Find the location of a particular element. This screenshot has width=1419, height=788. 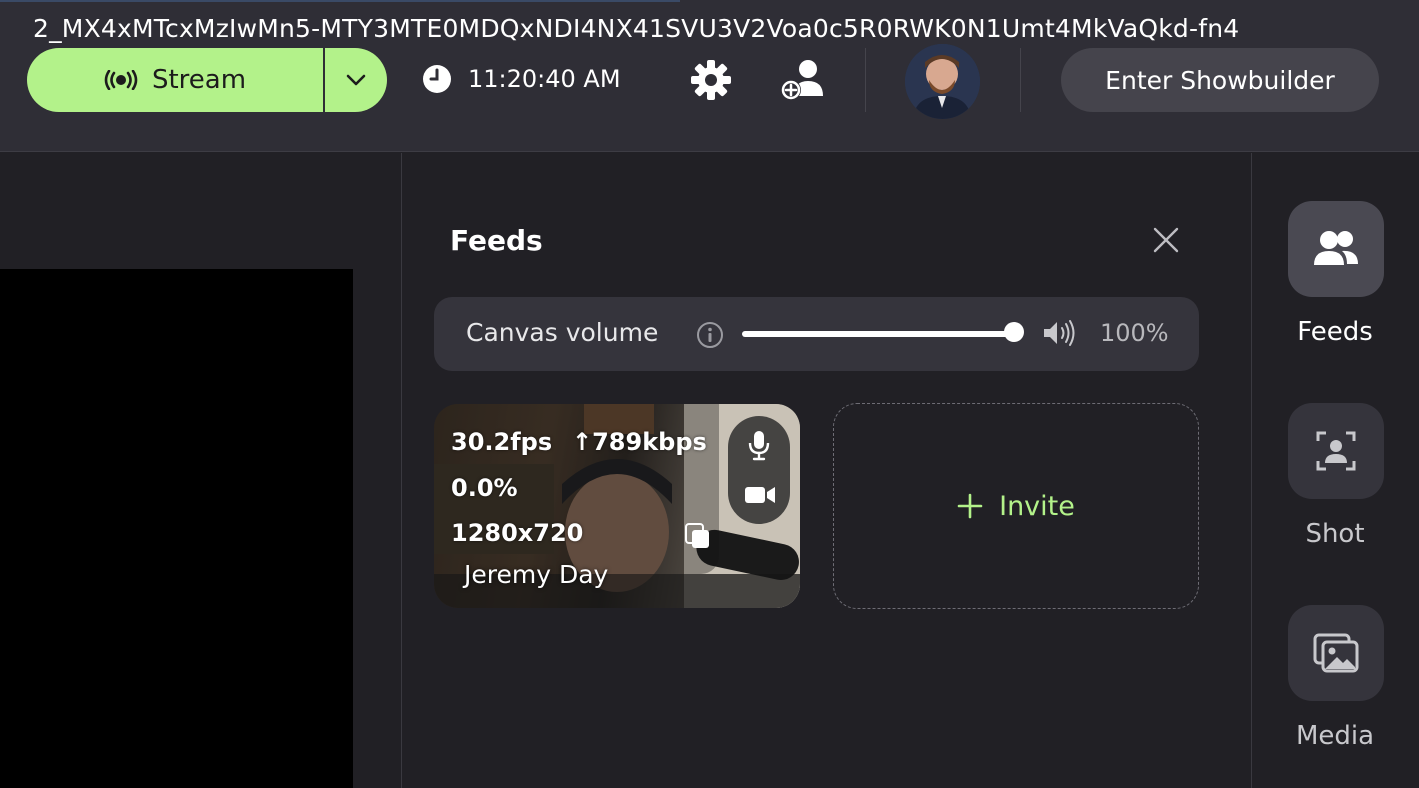

close-icon is located at coordinates (1166, 240).